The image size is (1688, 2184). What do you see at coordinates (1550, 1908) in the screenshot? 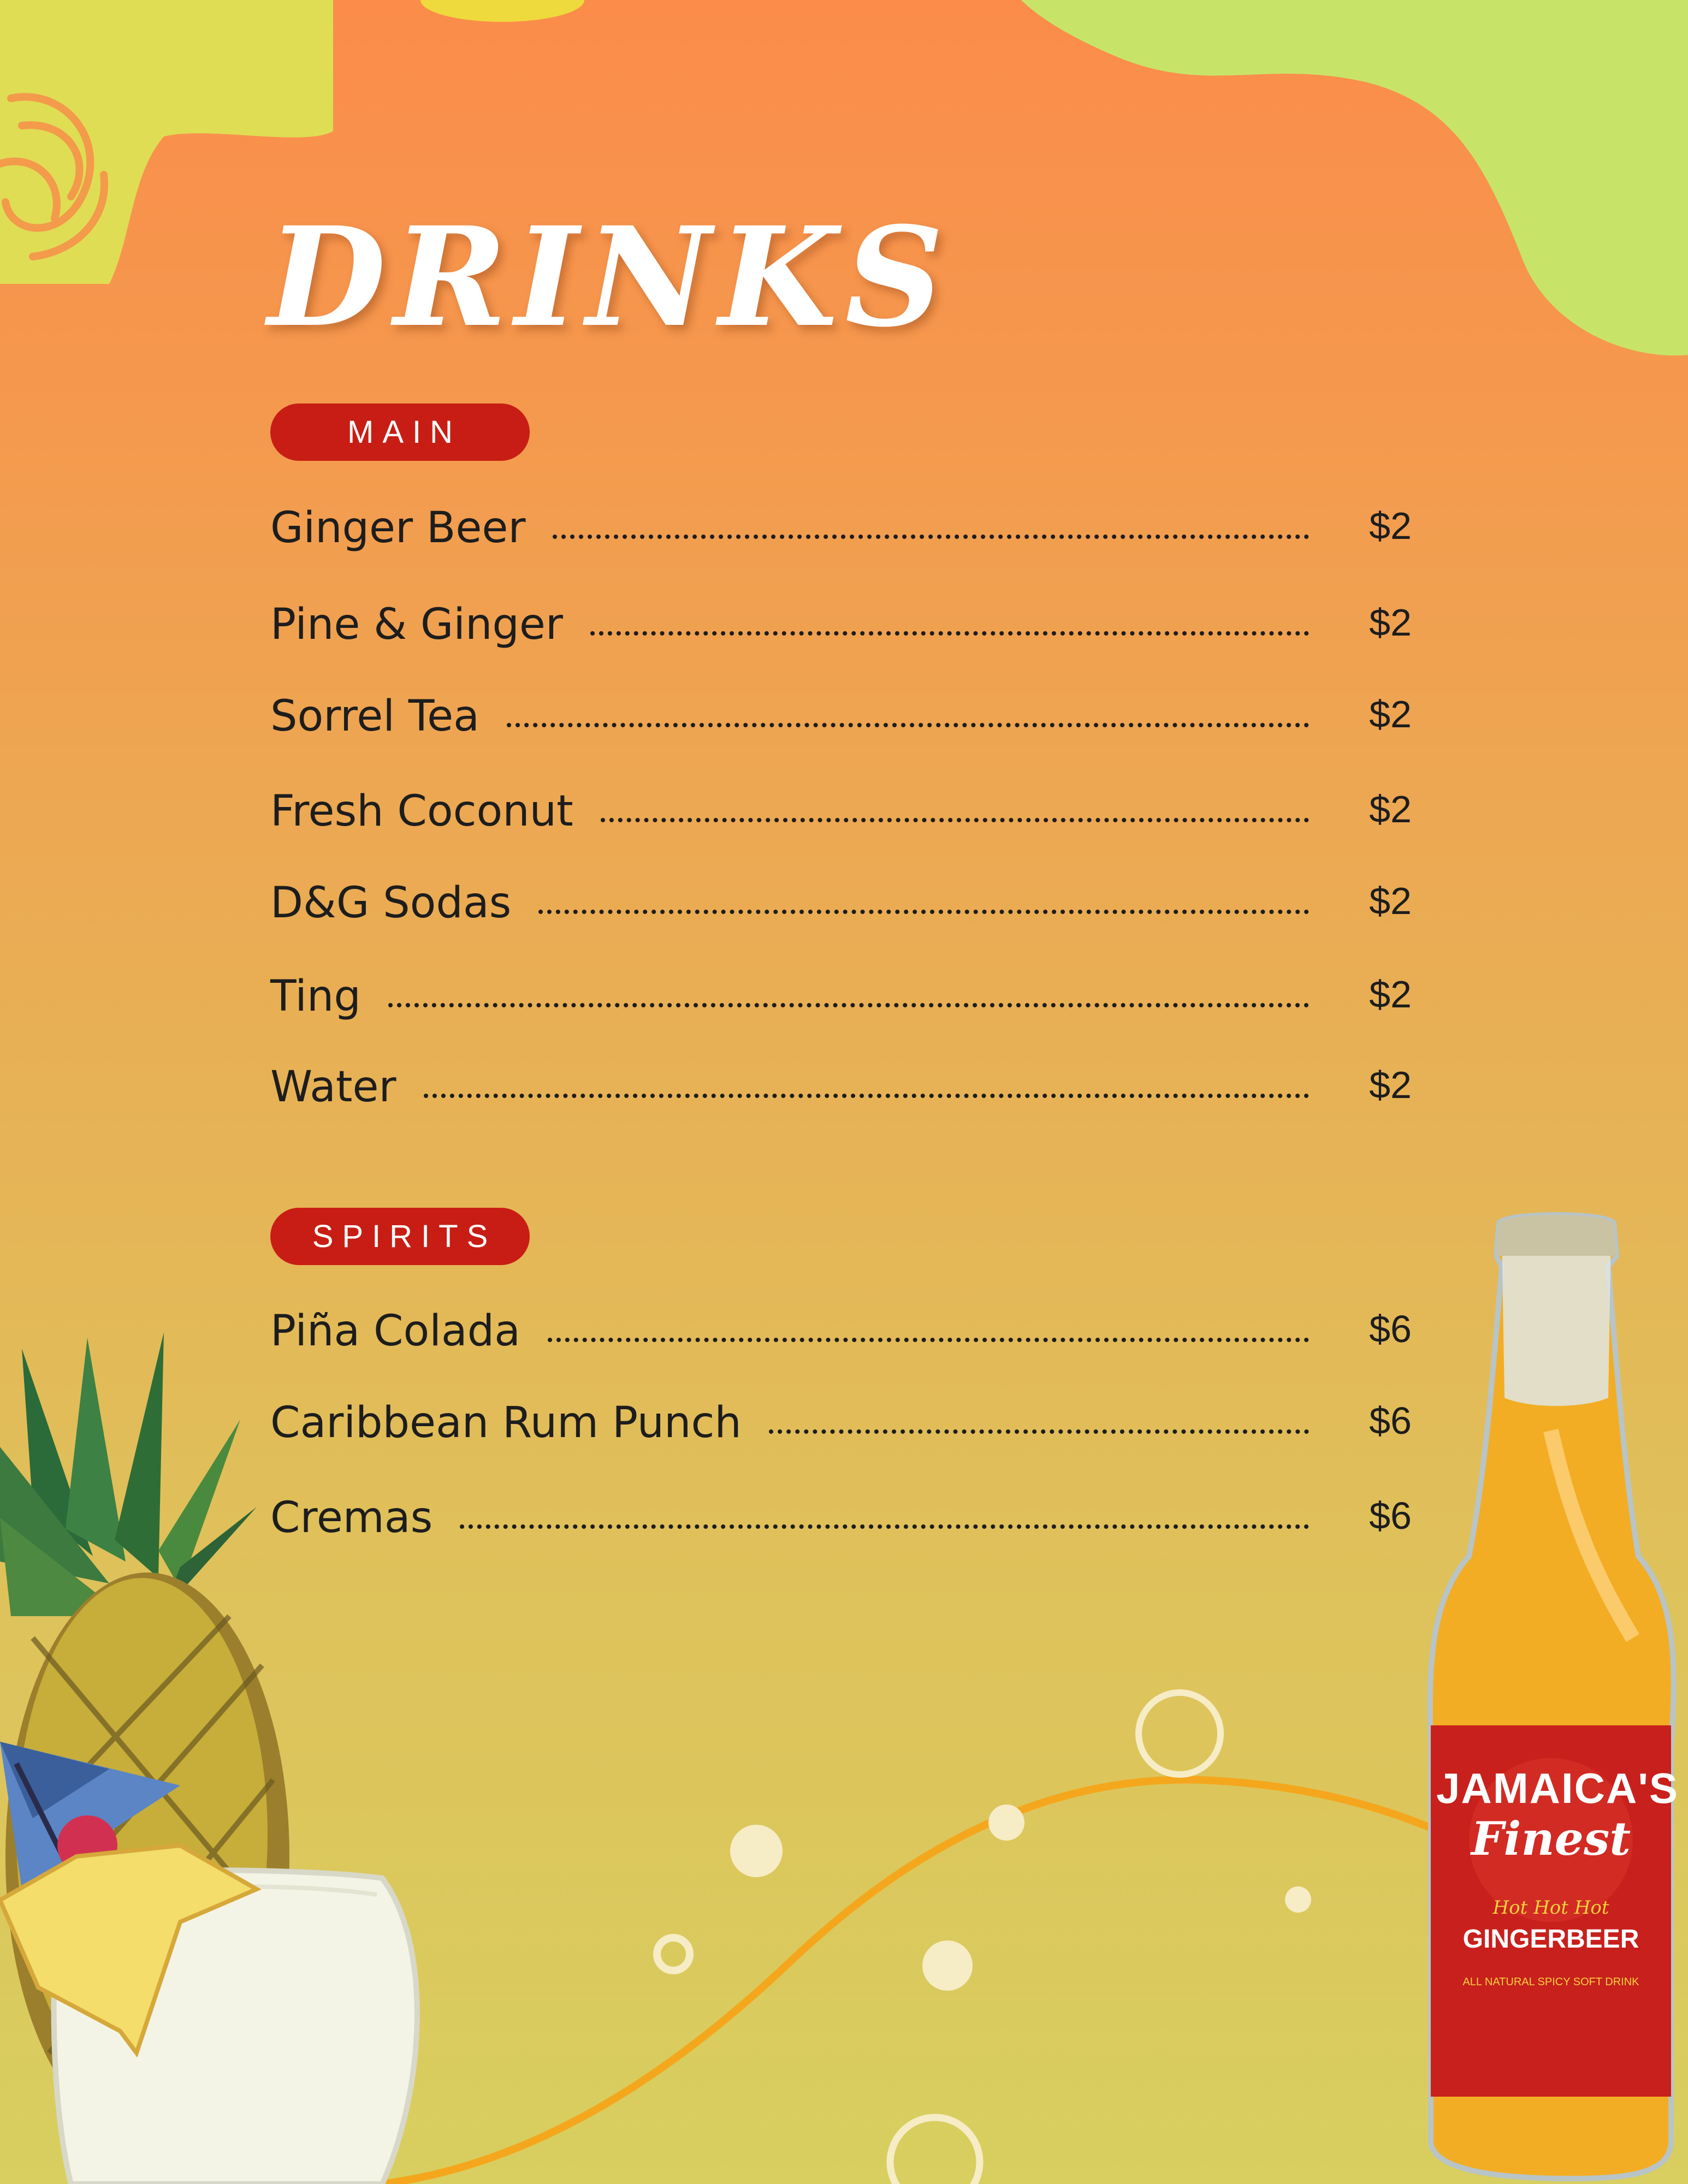
I see `label-tagline: Hot Hot Hot` at bounding box center [1550, 1908].